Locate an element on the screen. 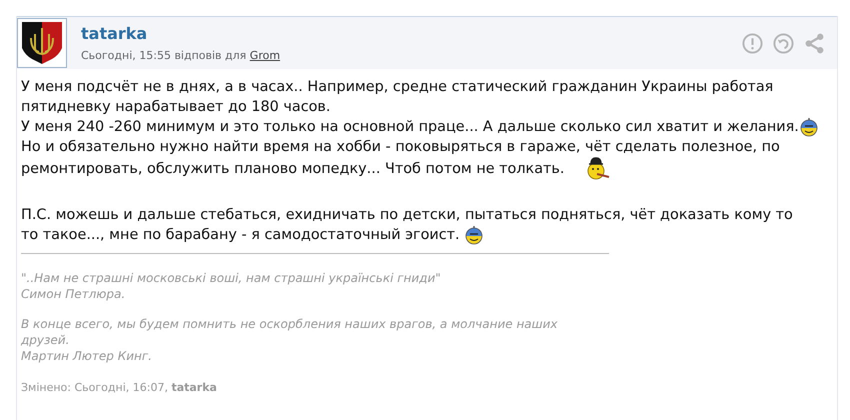 The width and height of the screenshot is (850, 420). avatar-icon is located at coordinates (42, 43).